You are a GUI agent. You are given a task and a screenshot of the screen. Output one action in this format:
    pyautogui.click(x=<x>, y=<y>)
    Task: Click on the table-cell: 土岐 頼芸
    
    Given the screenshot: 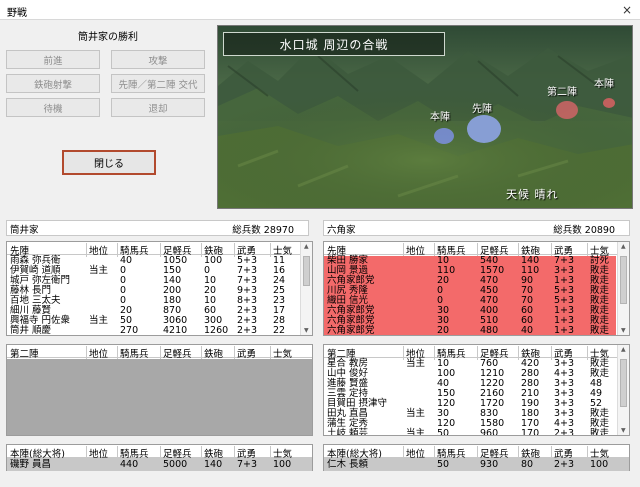 What is the action you would take?
    pyautogui.click(x=348, y=432)
    